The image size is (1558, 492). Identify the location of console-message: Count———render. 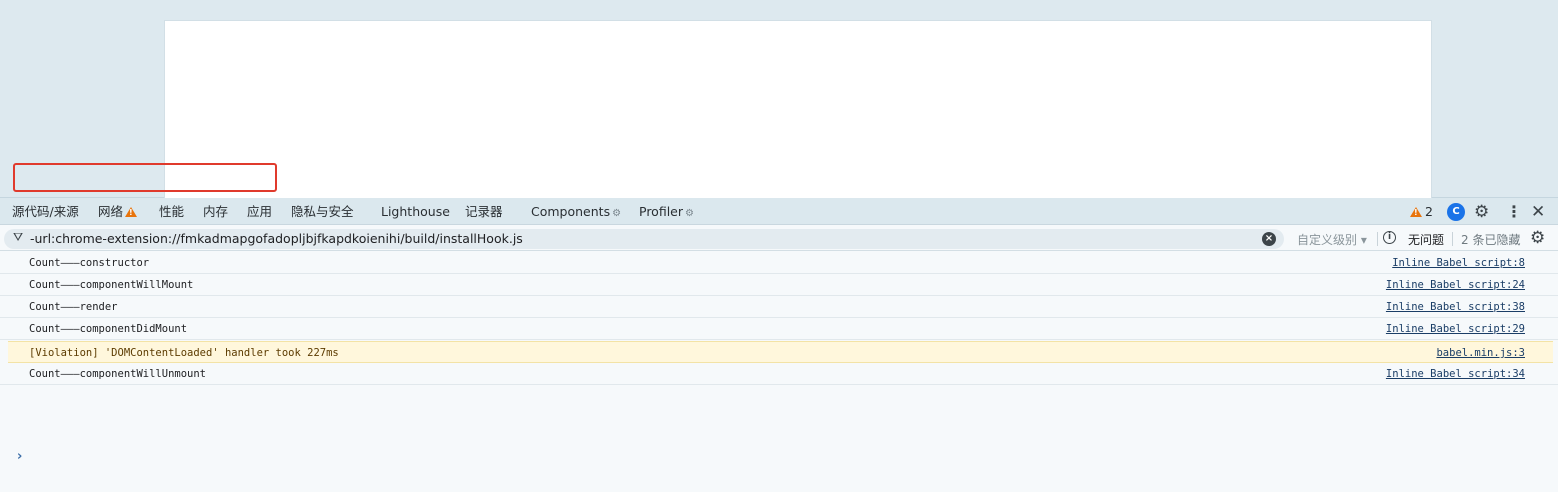
(73, 307).